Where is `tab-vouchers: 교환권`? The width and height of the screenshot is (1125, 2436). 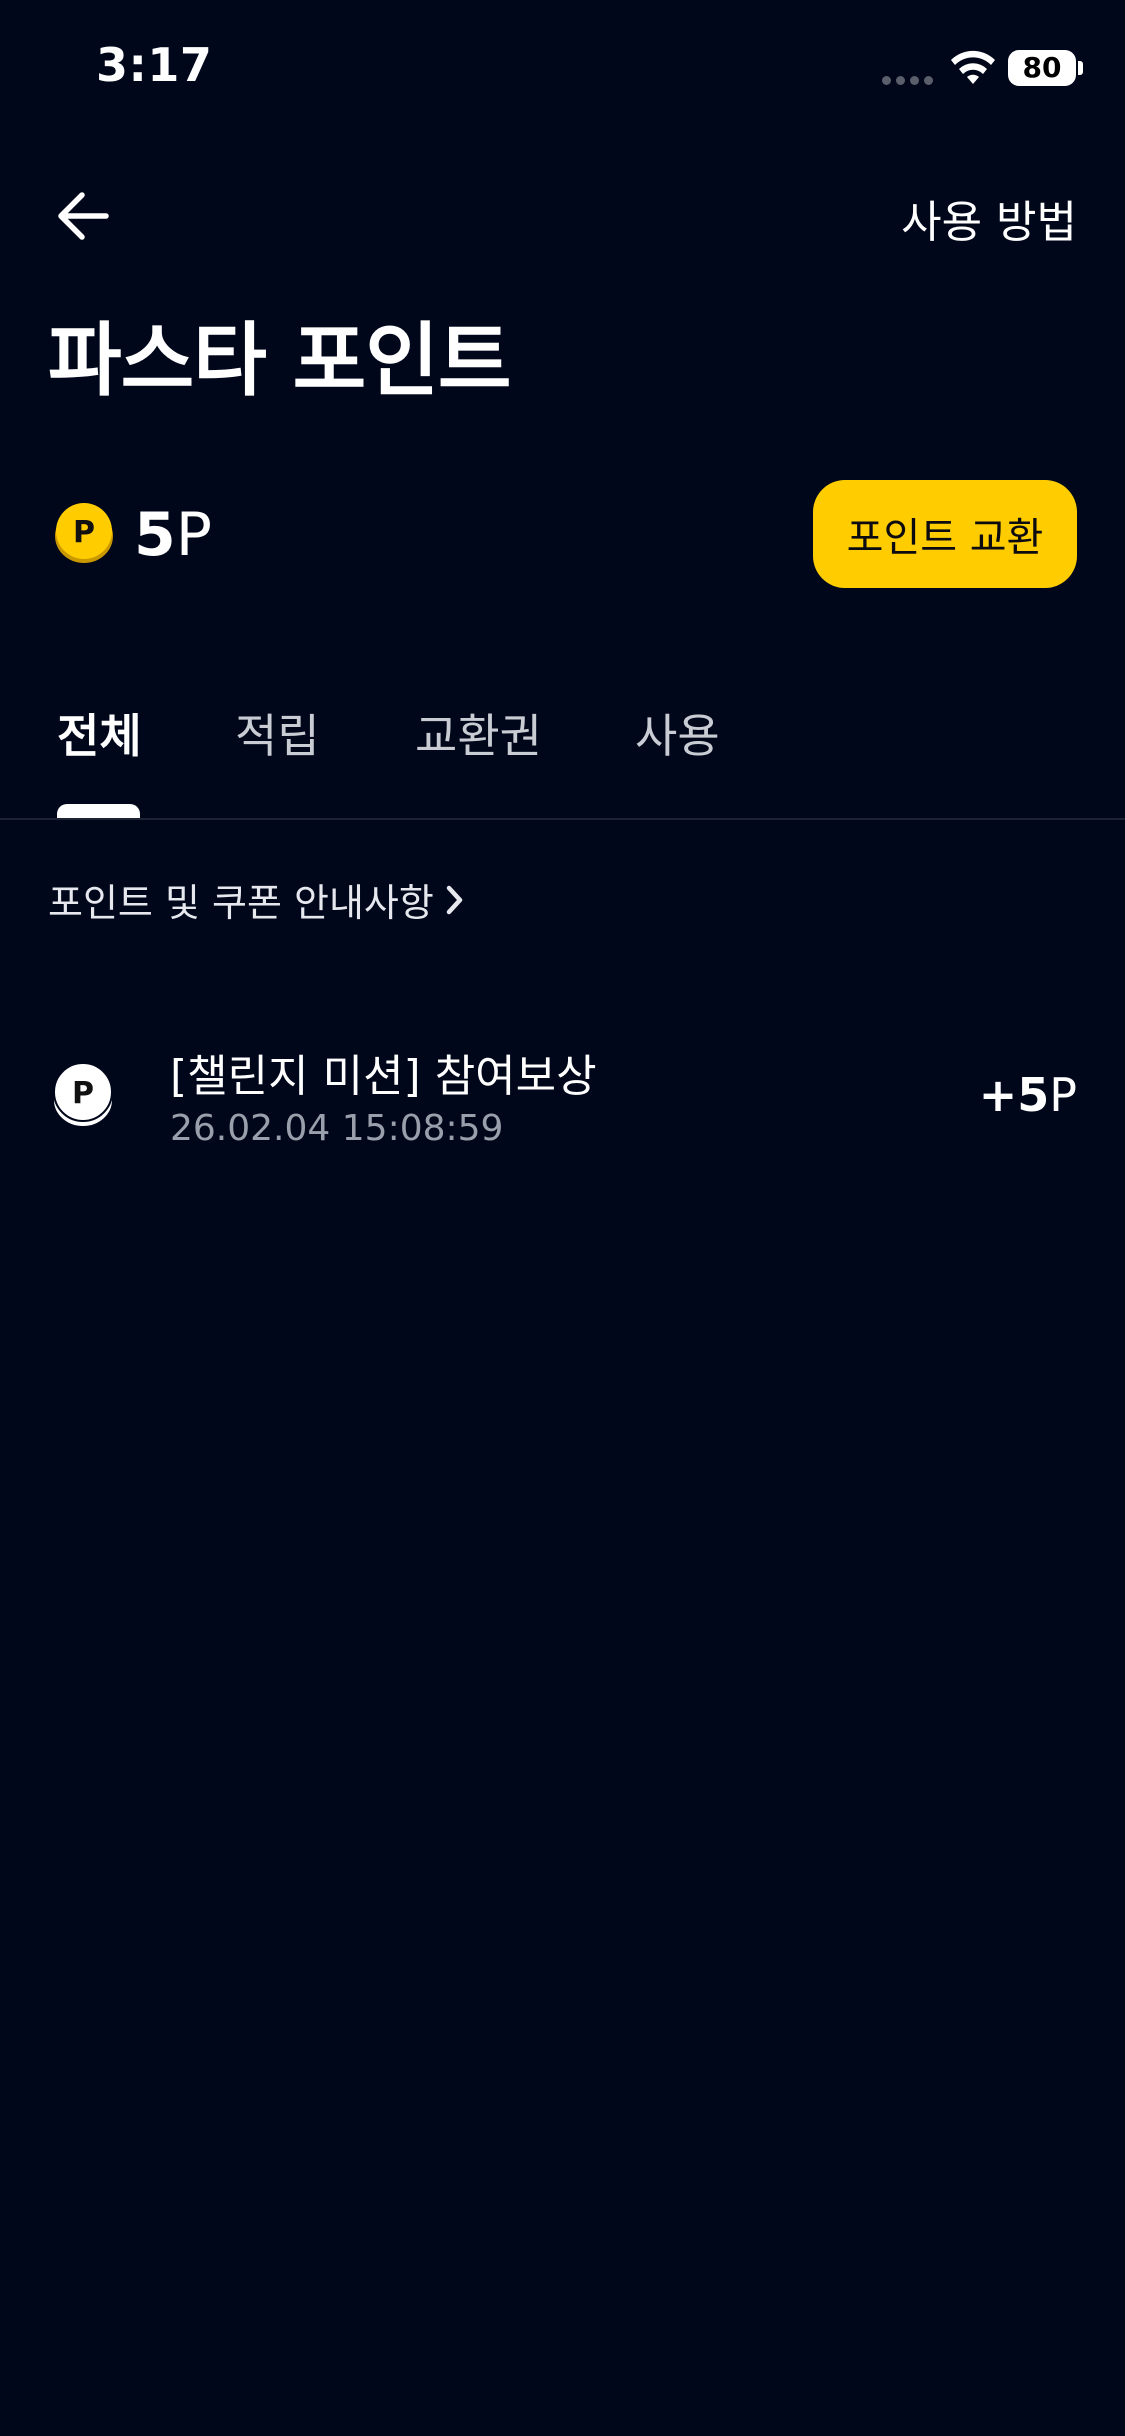 tab-vouchers: 교환권 is located at coordinates (478, 733).